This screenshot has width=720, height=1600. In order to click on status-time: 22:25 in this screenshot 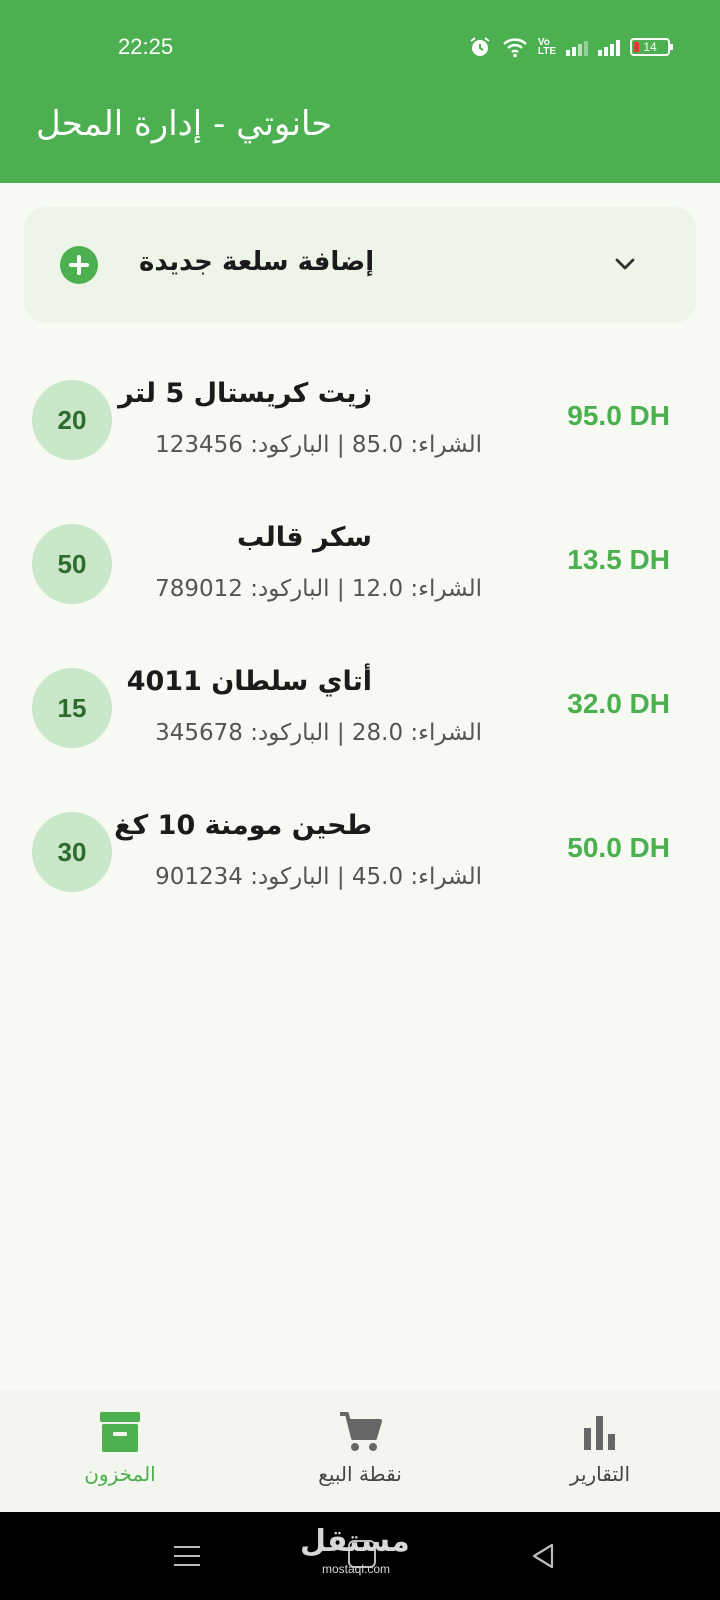, I will do `click(146, 46)`.